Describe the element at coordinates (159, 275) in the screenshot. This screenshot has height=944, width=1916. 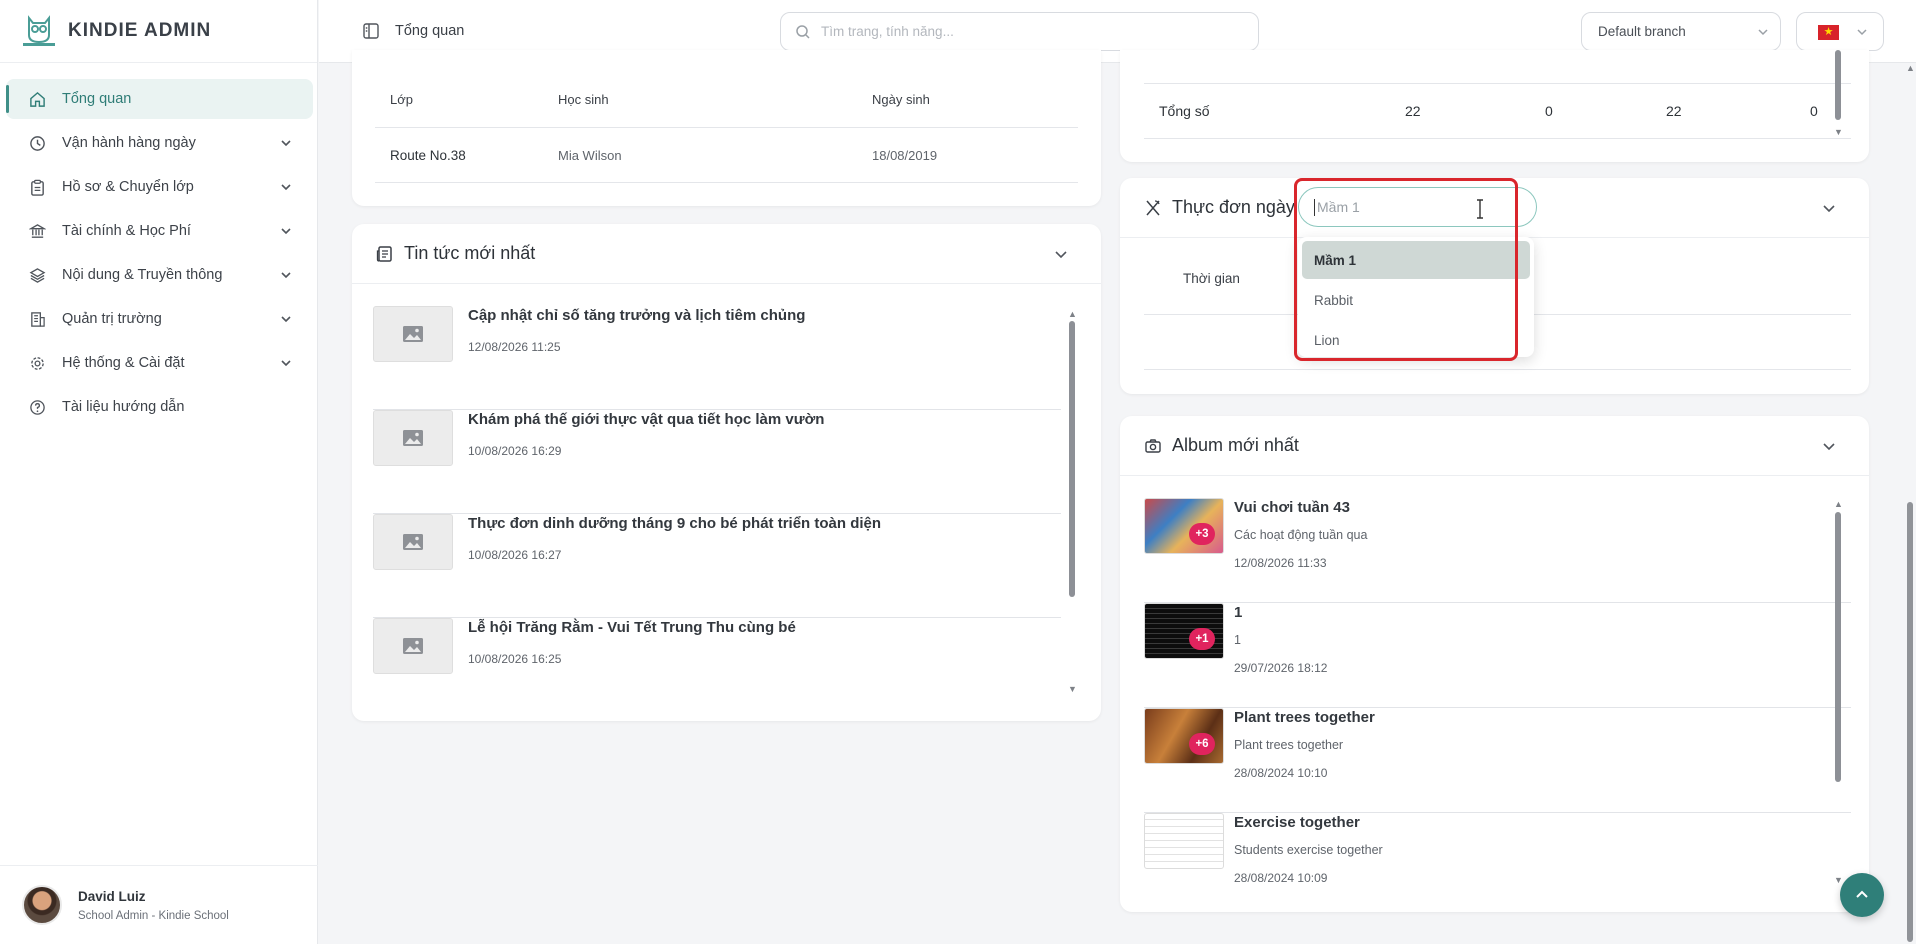
I see `sidebar-item-noi-dung: Nội dung & Truyền thông` at that location.